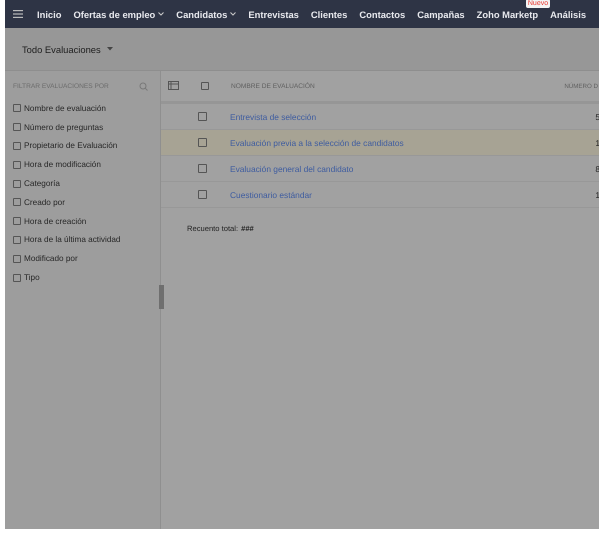 The width and height of the screenshot is (599, 533). I want to click on filter-label: Categoría, so click(42, 183).